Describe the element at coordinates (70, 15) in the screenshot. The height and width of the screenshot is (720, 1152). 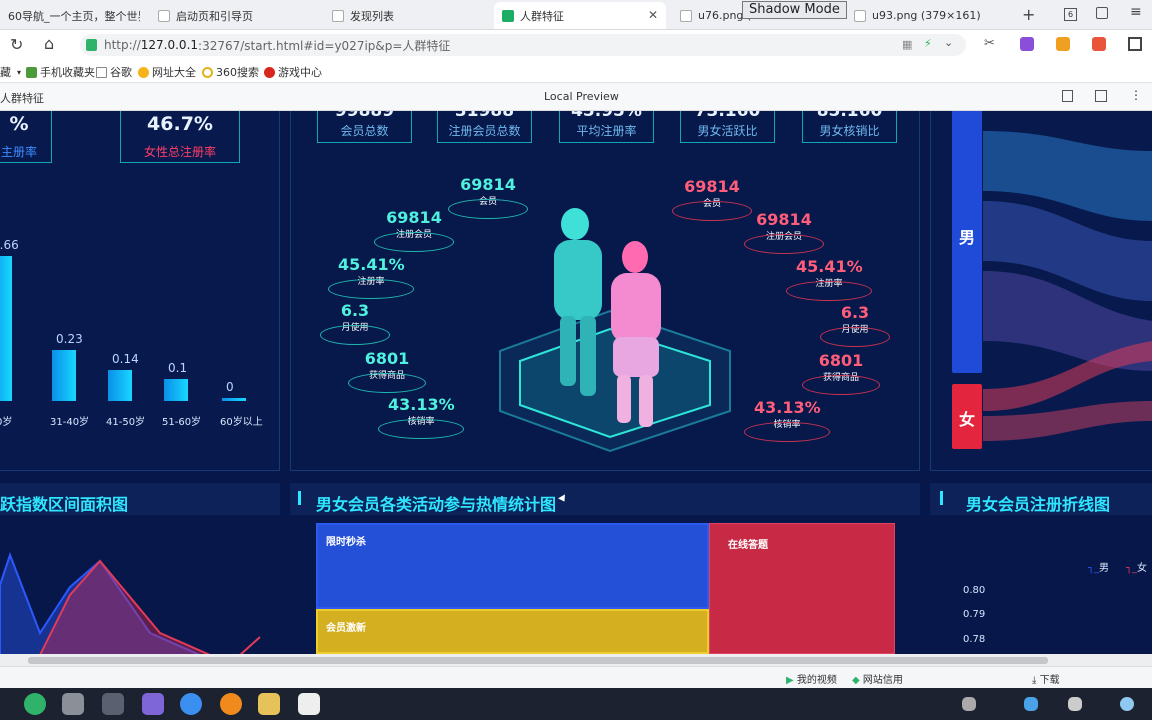
I see `tab-360-home: 60导航_一个主页，整个世界` at that location.